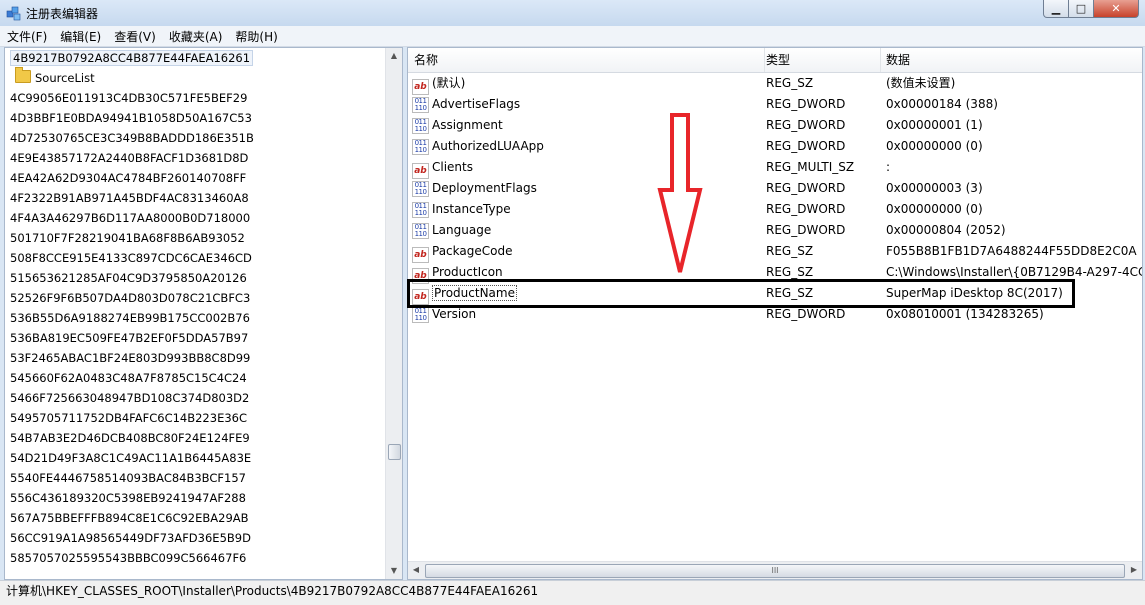 This screenshot has height=605, width=1145. What do you see at coordinates (452, 167) in the screenshot?
I see `value-name: Clients` at bounding box center [452, 167].